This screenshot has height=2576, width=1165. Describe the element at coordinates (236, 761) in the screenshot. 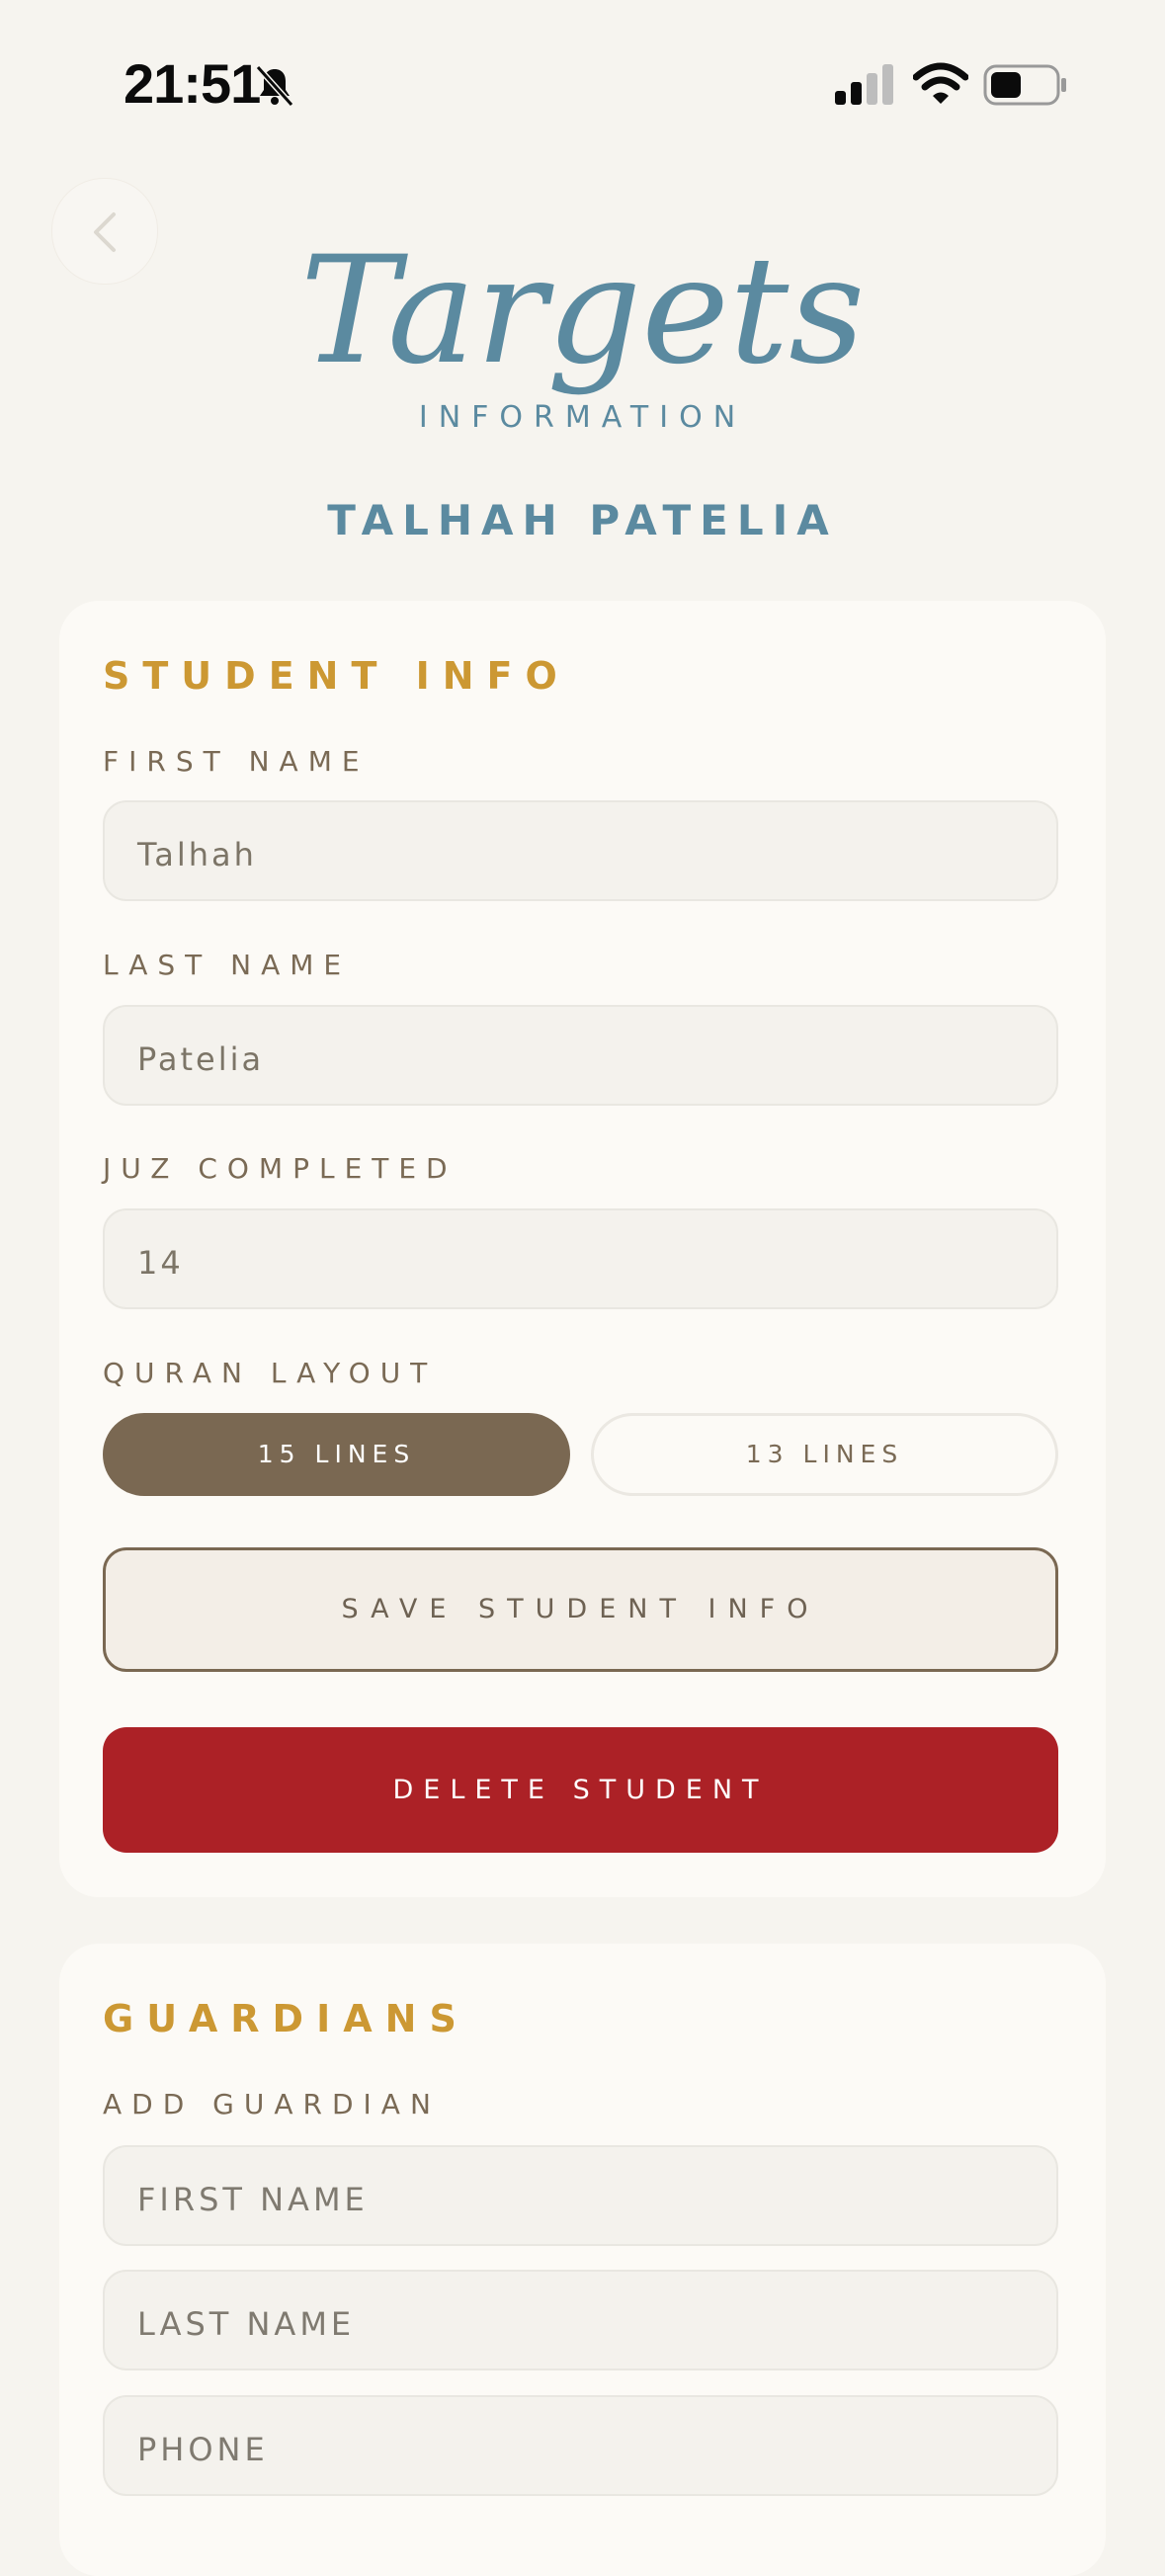

I see `first-name-label: FIRST NAME` at that location.